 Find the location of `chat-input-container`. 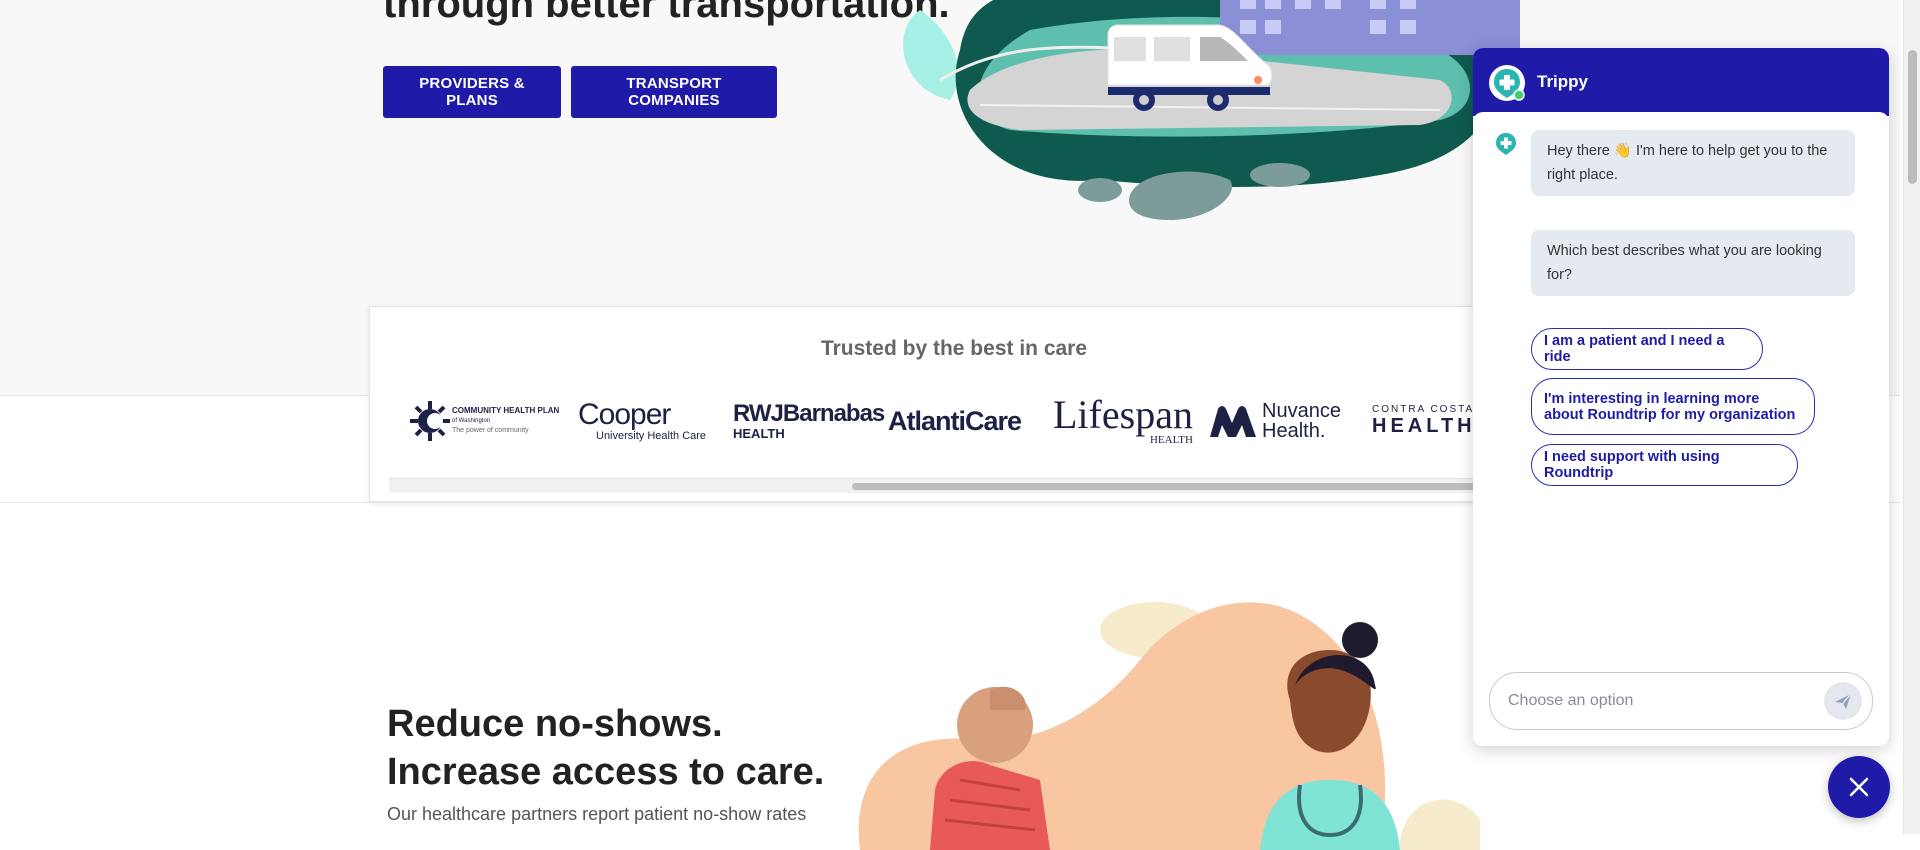

chat-input-container is located at coordinates (1681, 701).